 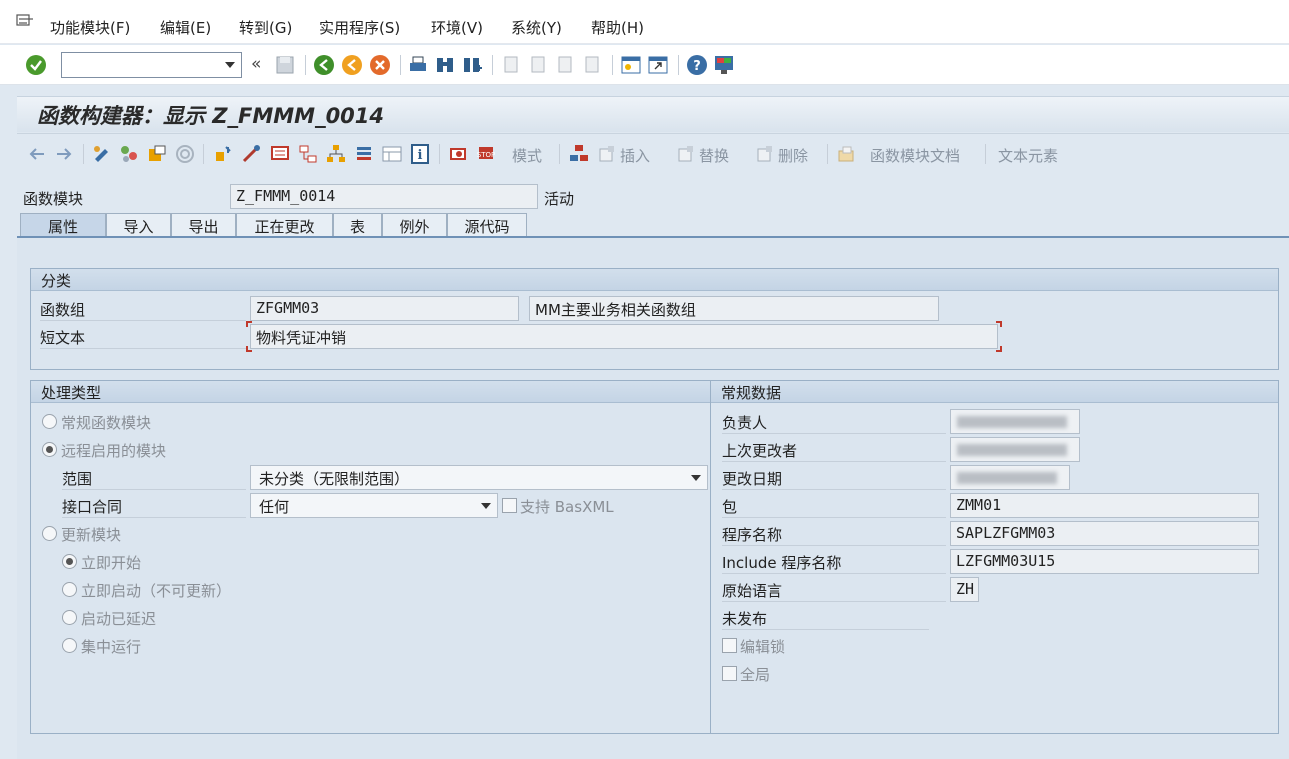 What do you see at coordinates (527, 155) in the screenshot?
I see `mode-button: 模式` at bounding box center [527, 155].